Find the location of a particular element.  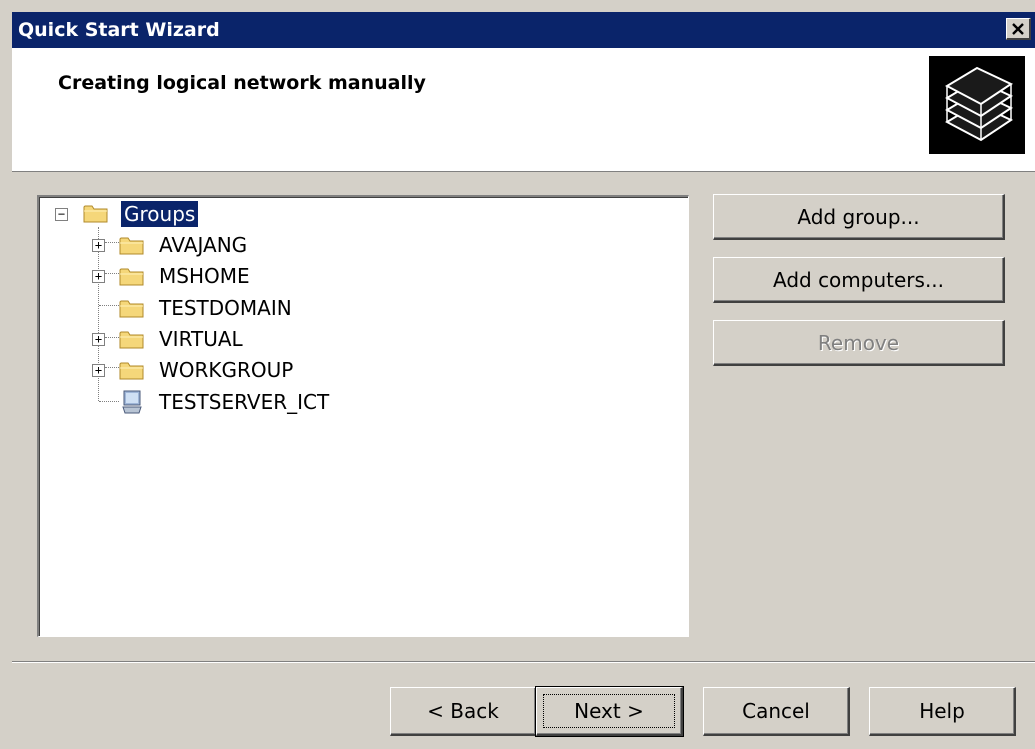

footer-divider-highlight is located at coordinates (523, 662).